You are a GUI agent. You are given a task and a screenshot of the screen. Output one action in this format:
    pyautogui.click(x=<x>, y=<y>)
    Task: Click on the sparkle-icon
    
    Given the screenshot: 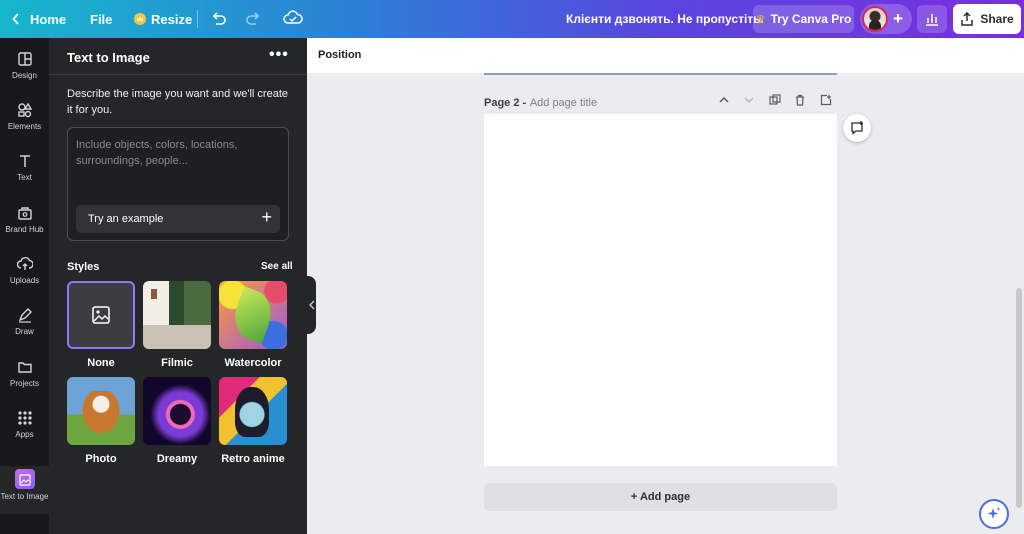 What is the action you would take?
    pyautogui.click(x=994, y=513)
    